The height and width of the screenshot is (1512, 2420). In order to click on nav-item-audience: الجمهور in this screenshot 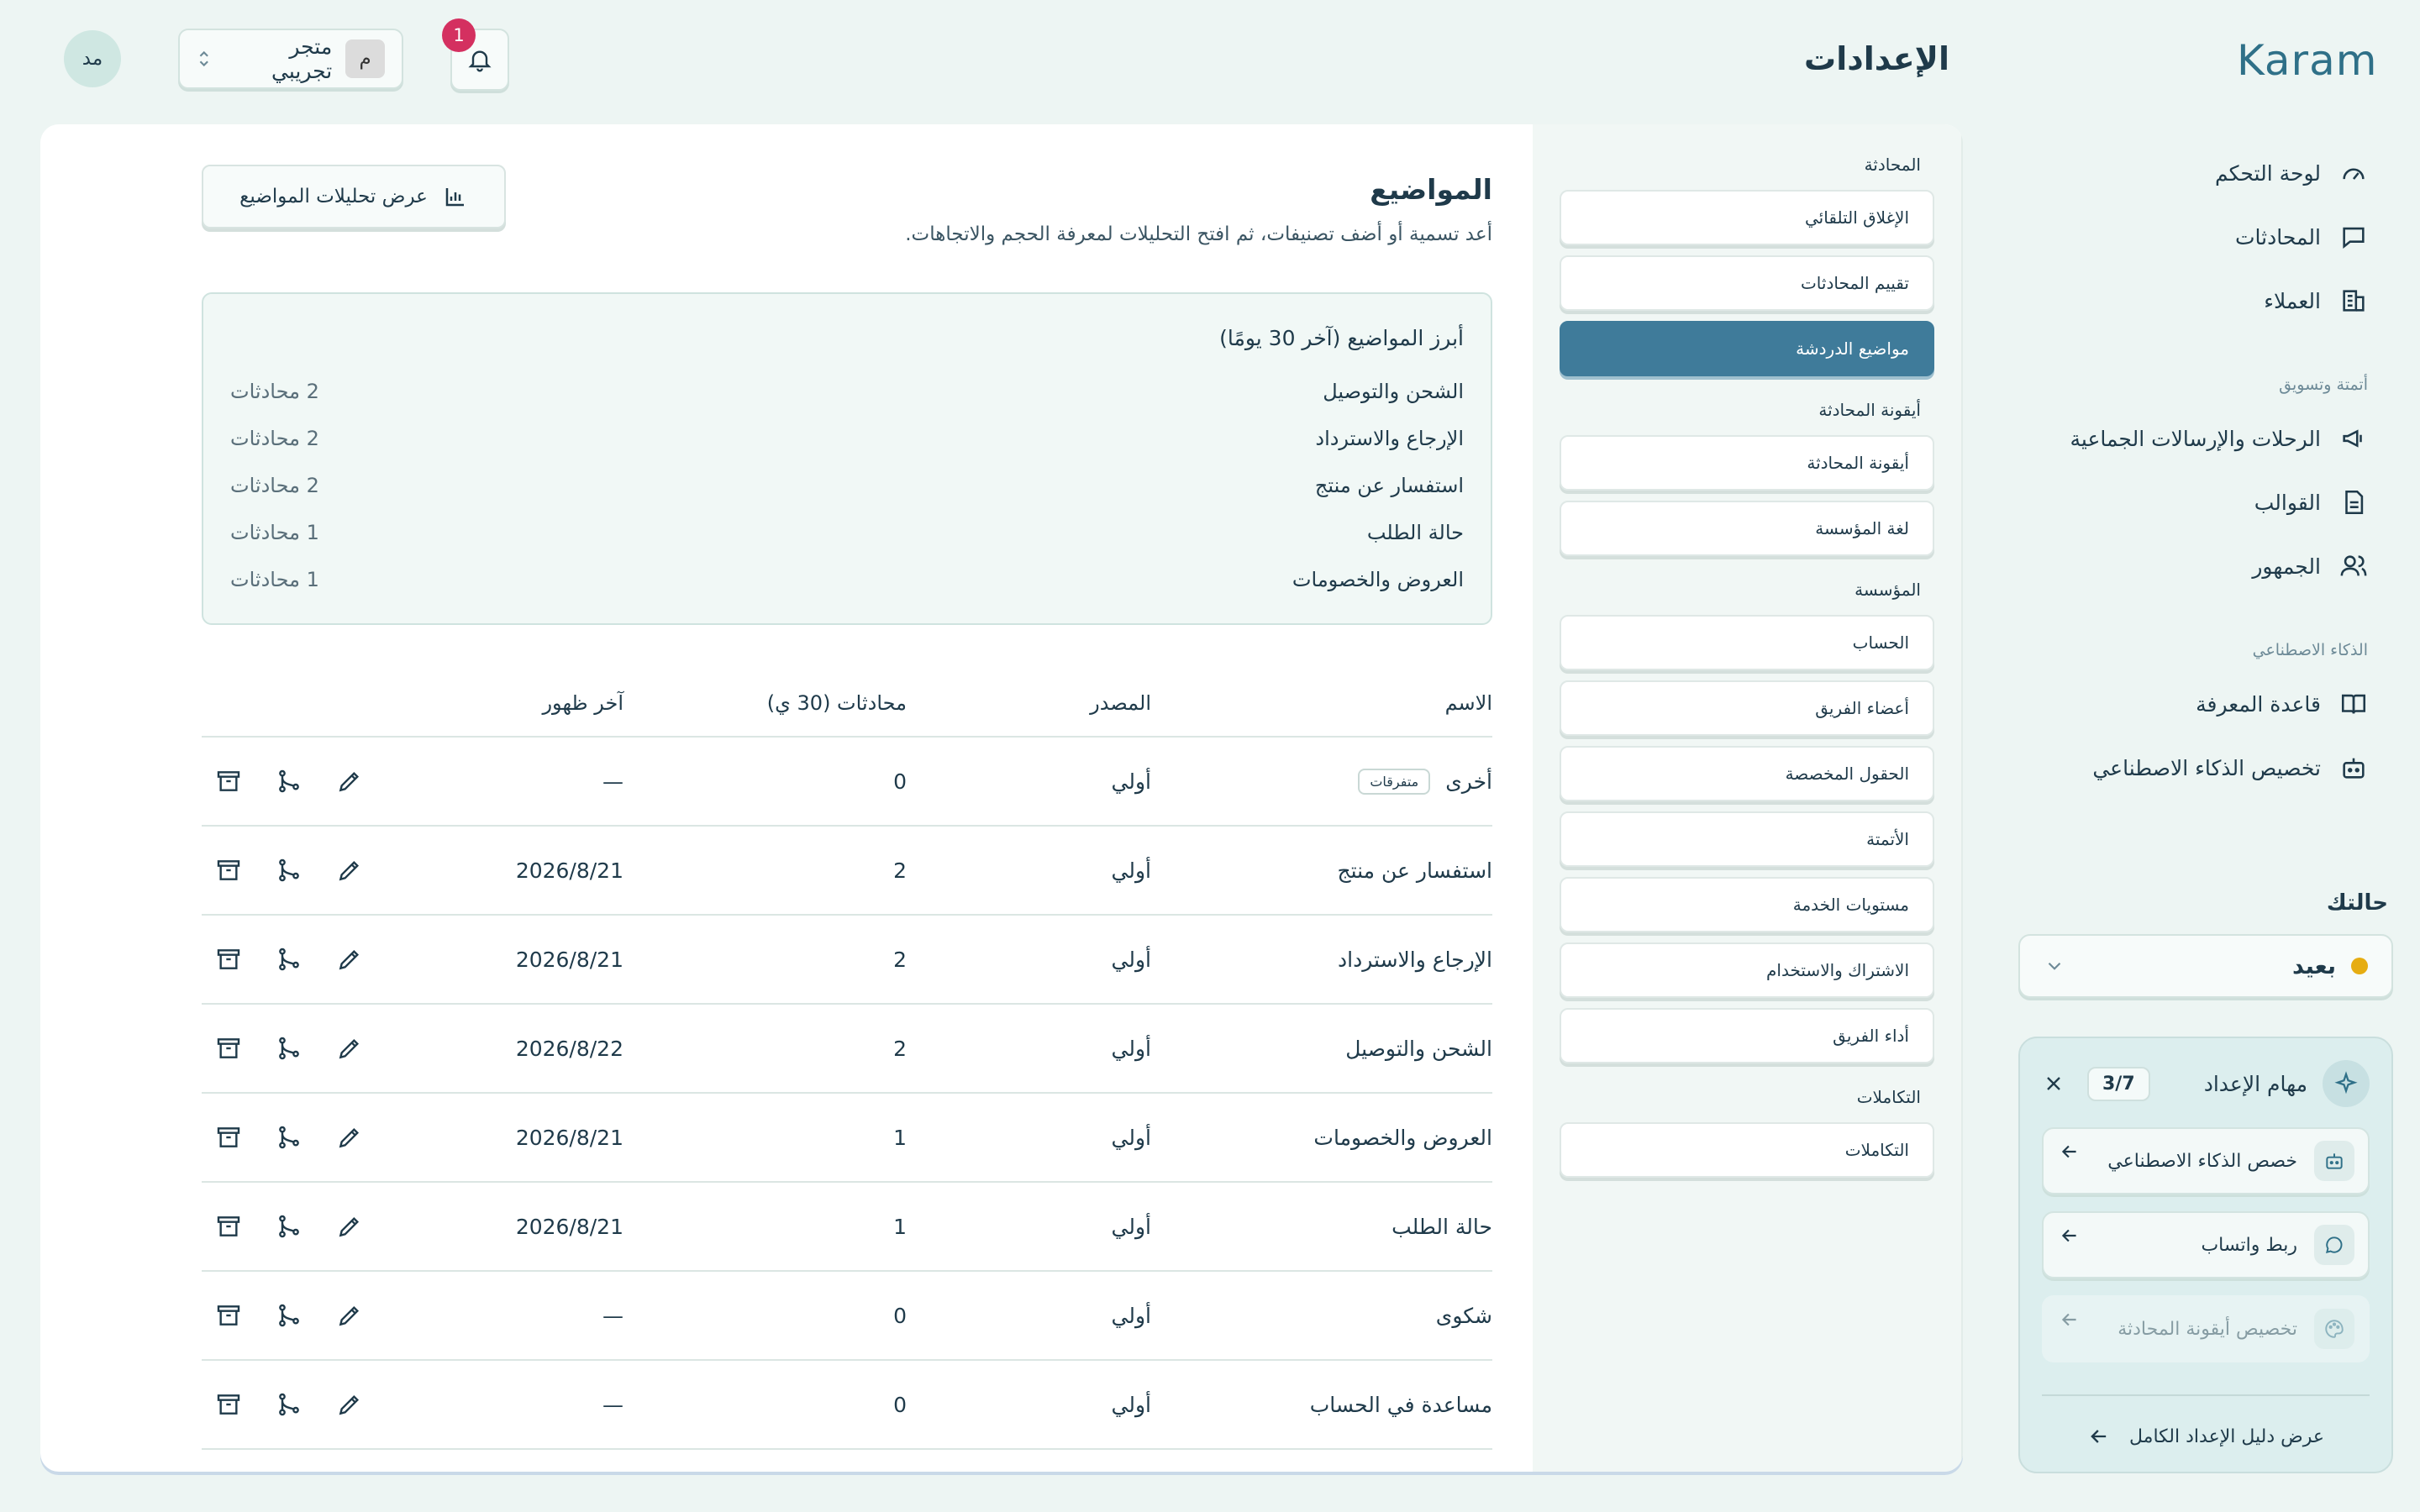, I will do `click(2212, 566)`.